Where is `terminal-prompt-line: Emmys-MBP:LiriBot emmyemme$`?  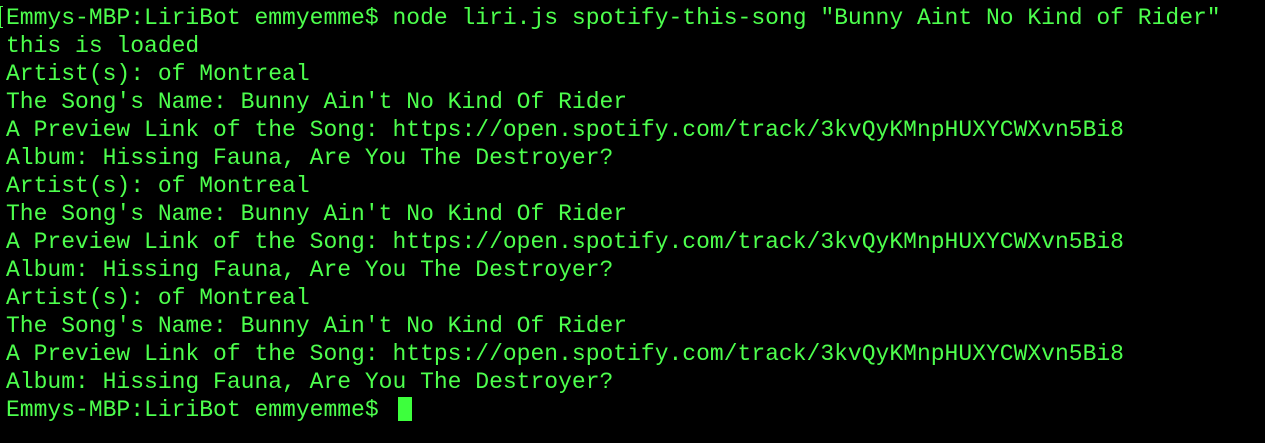 terminal-prompt-line: Emmys-MBP:LiriBot emmyemme$ is located at coordinates (635, 410).